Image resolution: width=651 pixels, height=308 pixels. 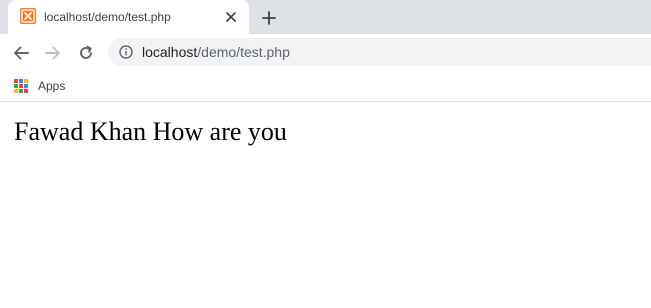 What do you see at coordinates (150, 131) in the screenshot?
I see `page-text: Fawad Khan How are you` at bounding box center [150, 131].